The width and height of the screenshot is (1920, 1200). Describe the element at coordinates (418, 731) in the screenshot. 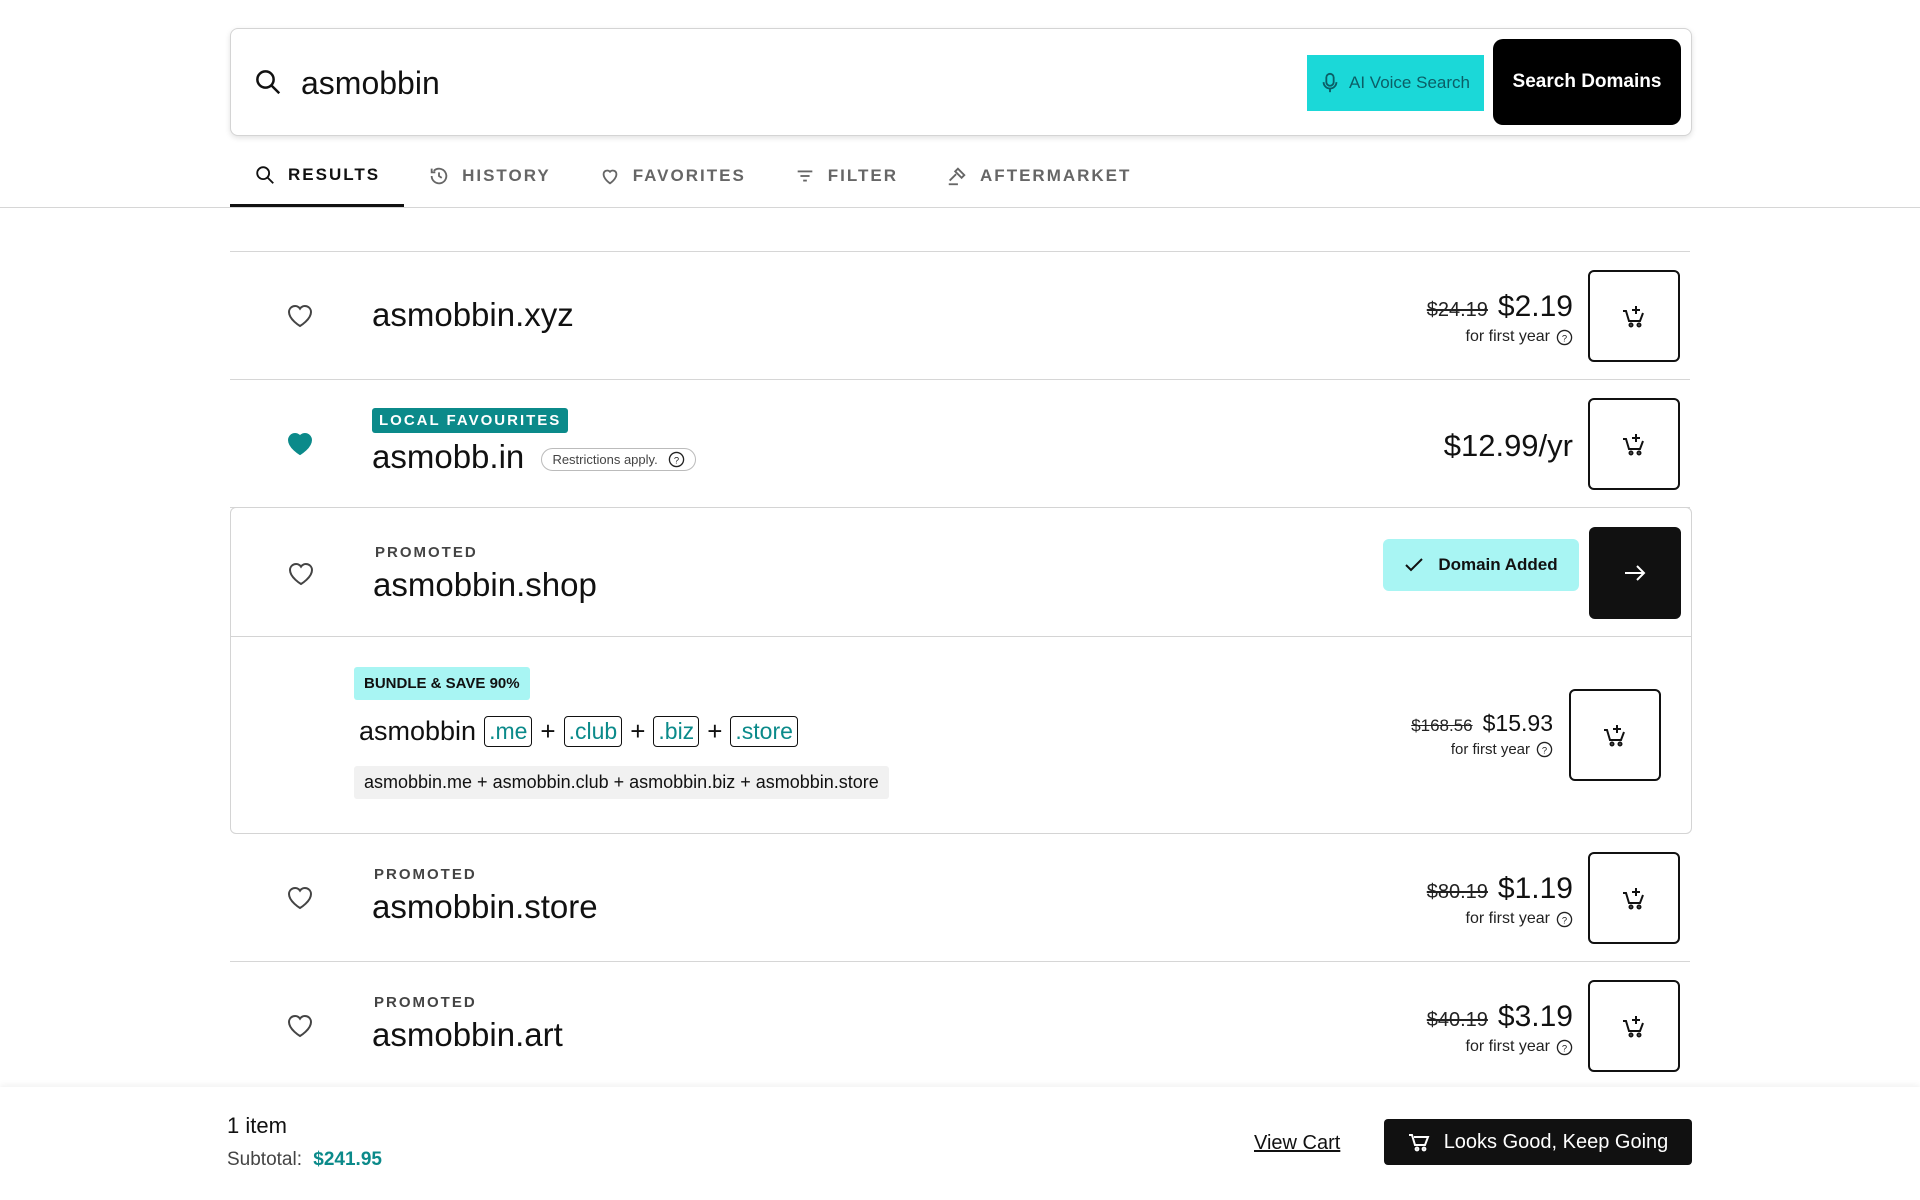

I see `bundle-base-name: asmobbin` at that location.